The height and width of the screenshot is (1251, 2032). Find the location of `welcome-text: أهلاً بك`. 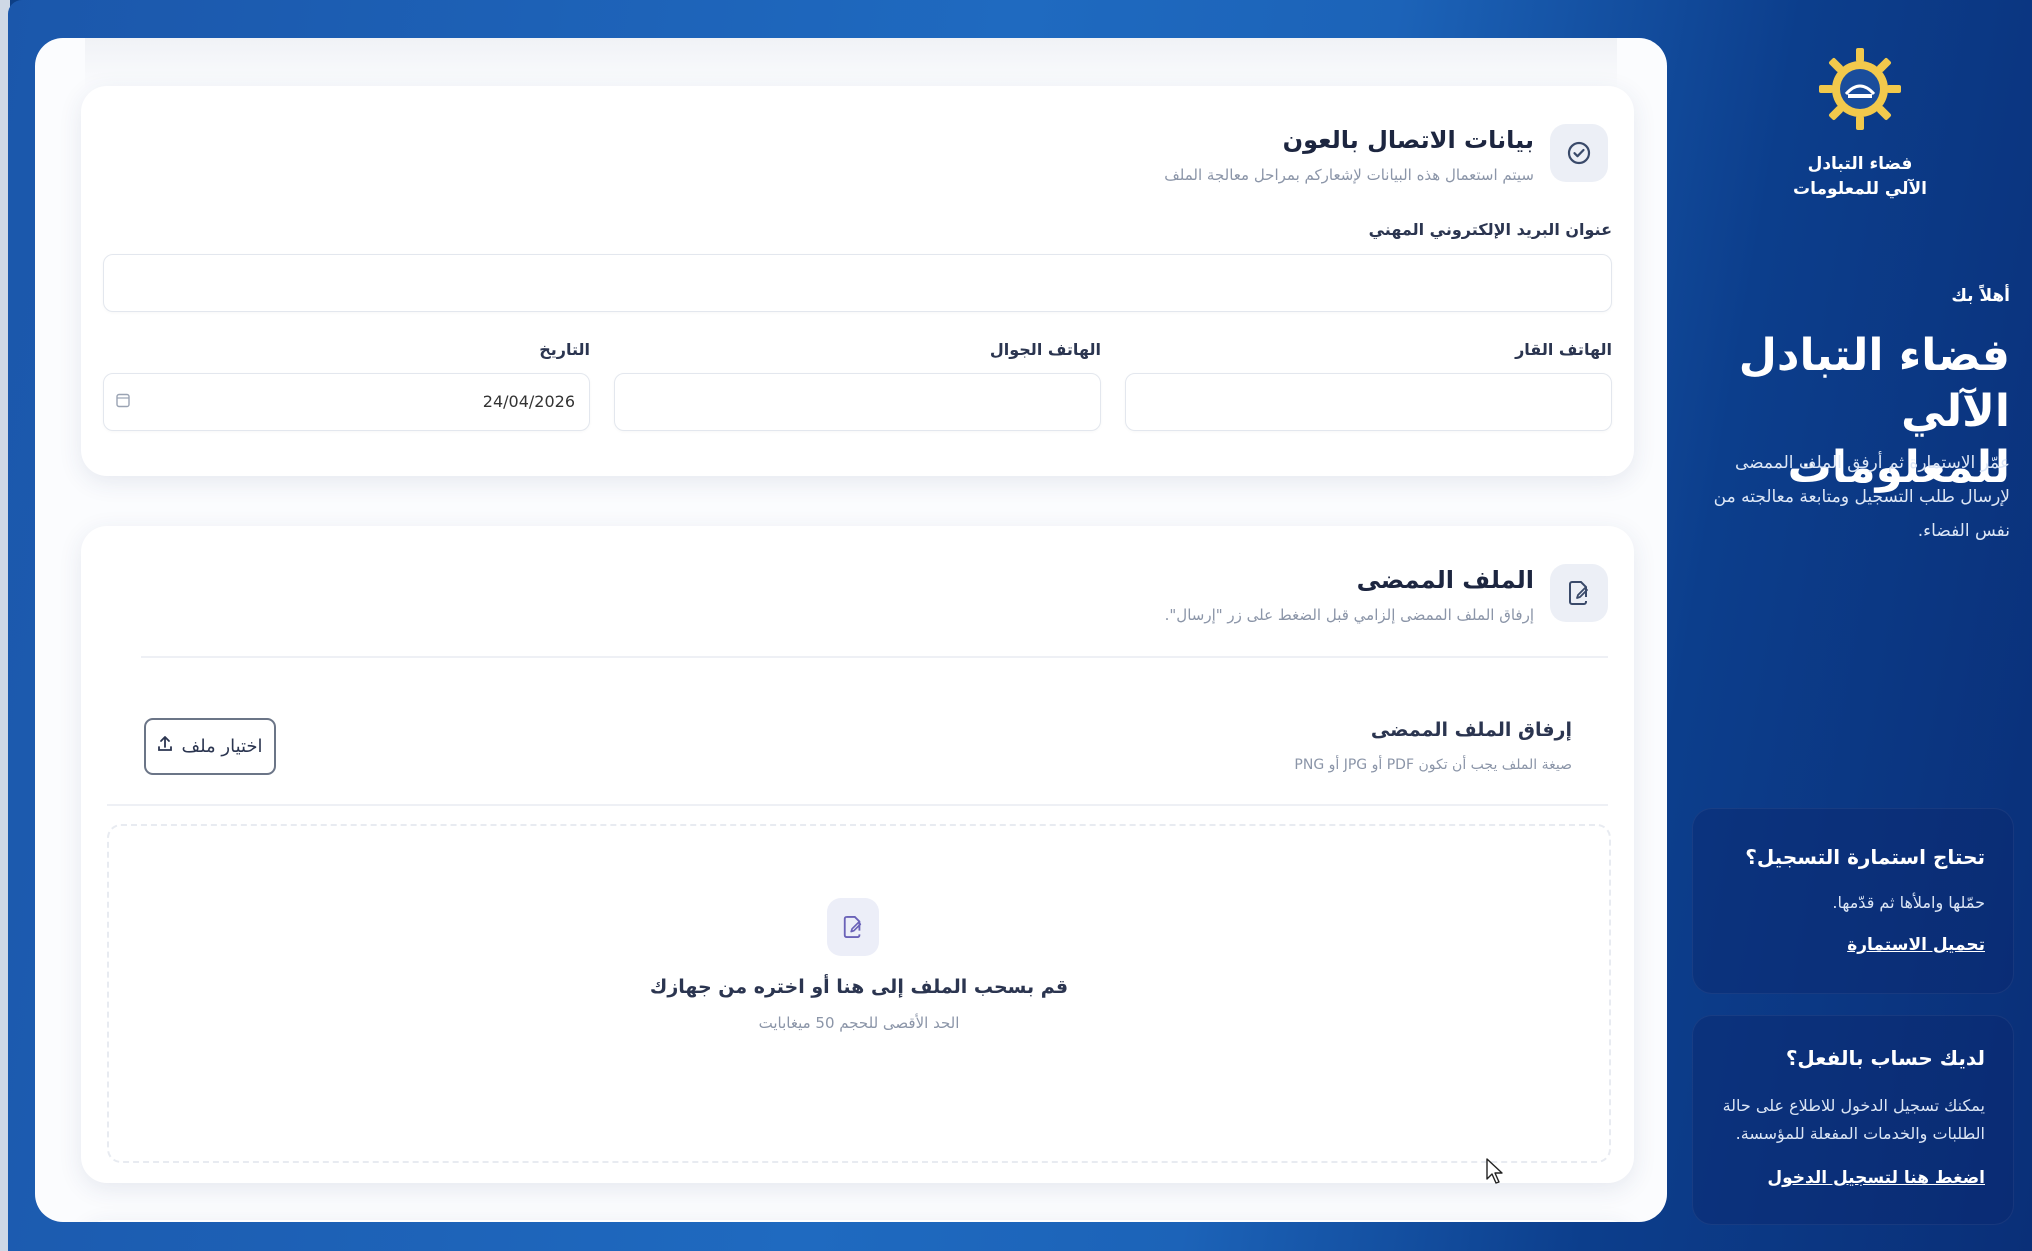

welcome-text: أهلاً بك is located at coordinates (1980, 296).